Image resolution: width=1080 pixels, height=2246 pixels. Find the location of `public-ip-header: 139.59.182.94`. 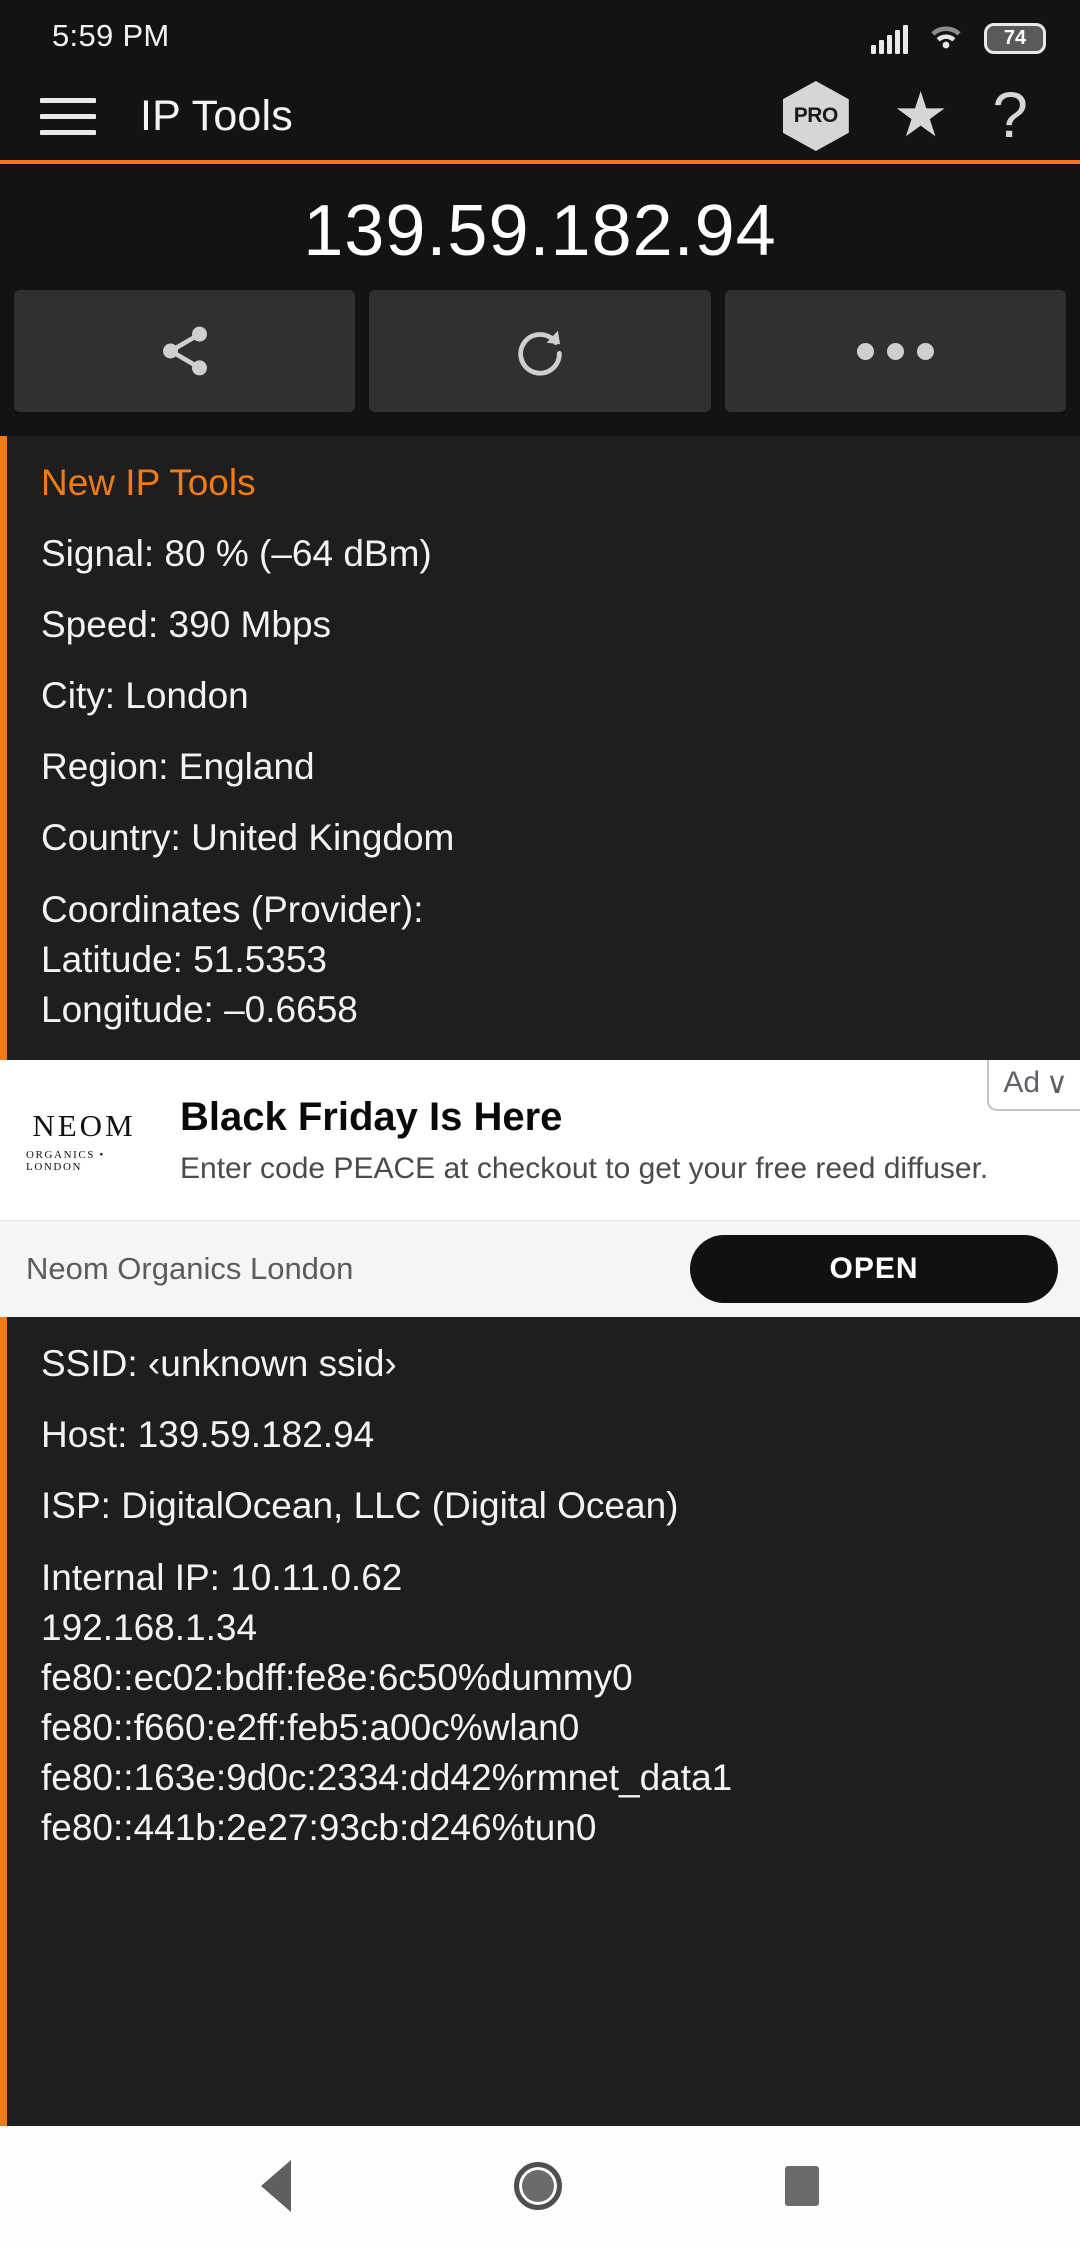

public-ip-header: 139.59.182.94 is located at coordinates (540, 227).